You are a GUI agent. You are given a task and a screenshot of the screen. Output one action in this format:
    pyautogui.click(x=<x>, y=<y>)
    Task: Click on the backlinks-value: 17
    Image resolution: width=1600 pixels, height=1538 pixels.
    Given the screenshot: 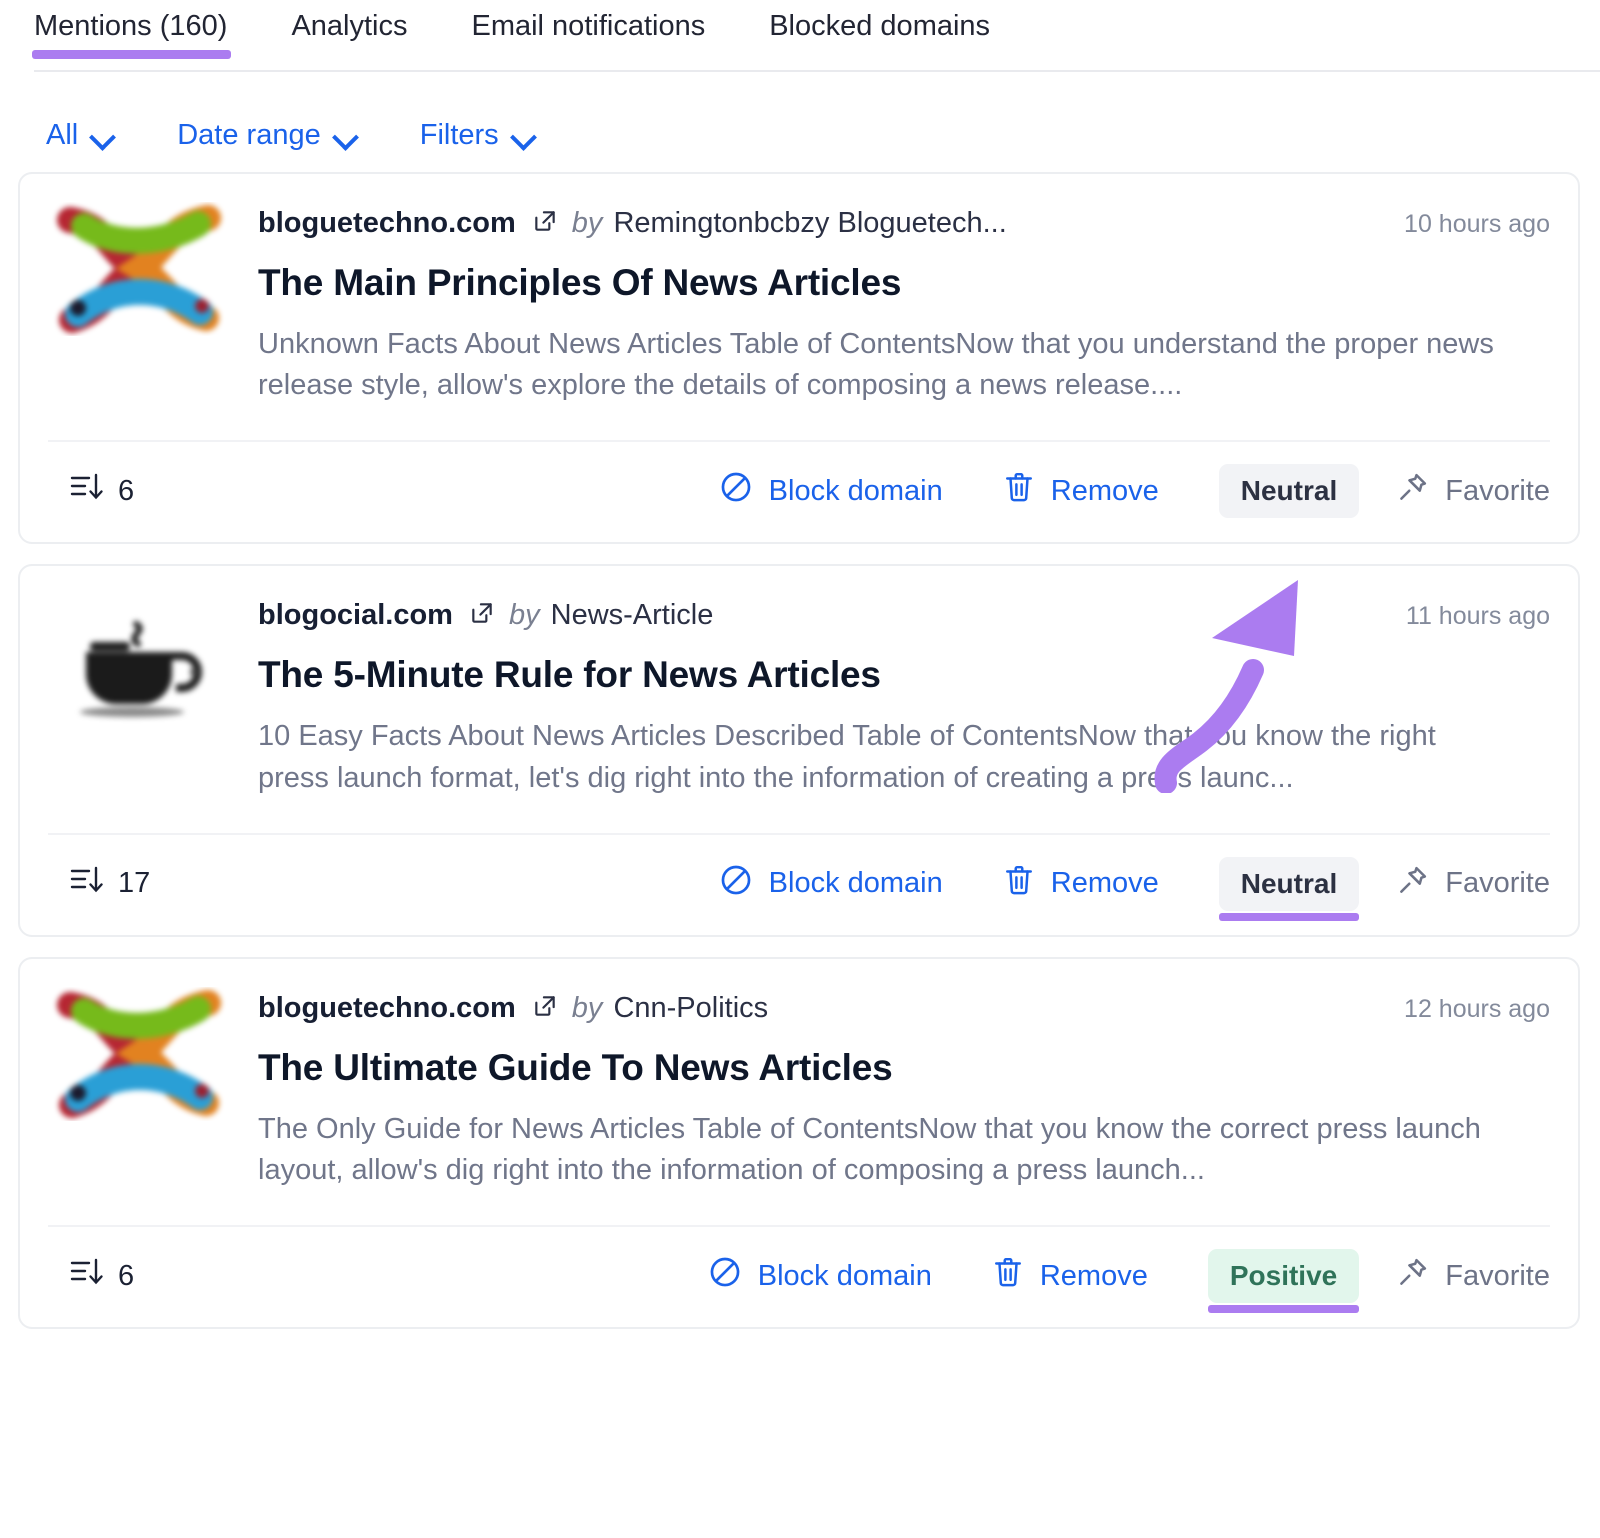 What is the action you would take?
    pyautogui.click(x=134, y=883)
    